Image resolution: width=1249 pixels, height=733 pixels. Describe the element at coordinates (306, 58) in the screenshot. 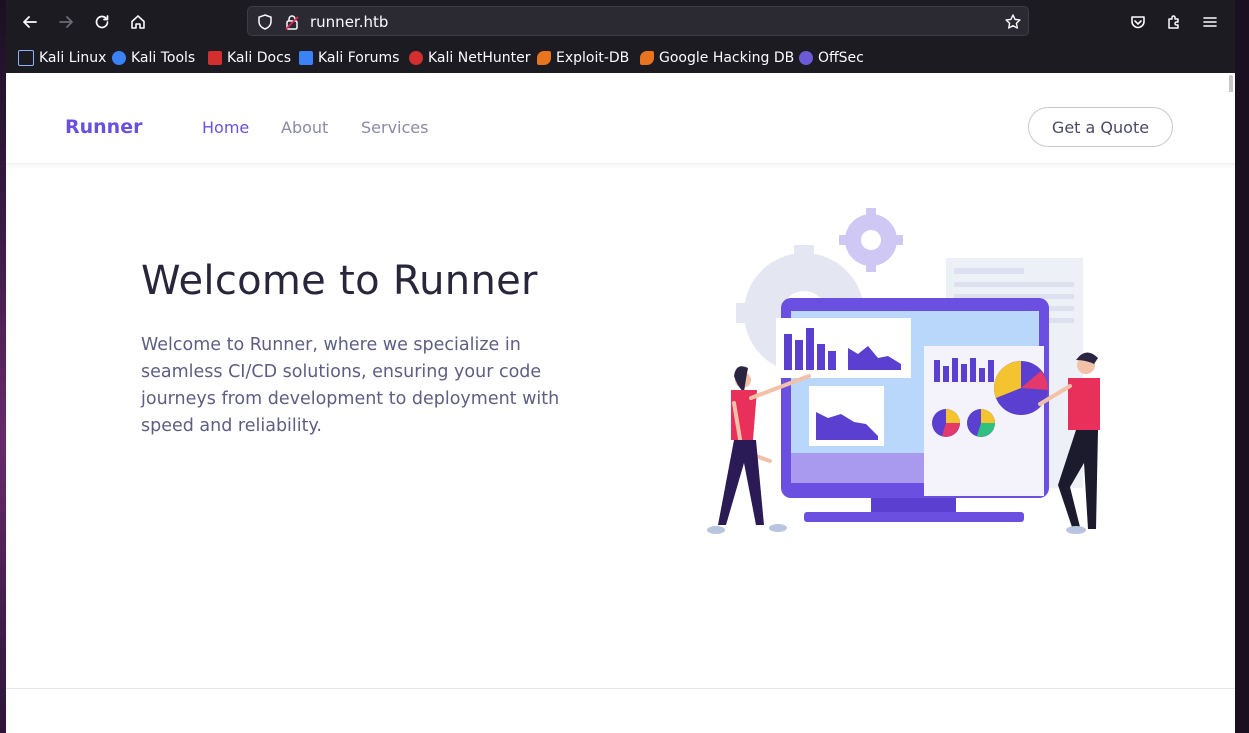

I see `kali-forums-icon` at that location.